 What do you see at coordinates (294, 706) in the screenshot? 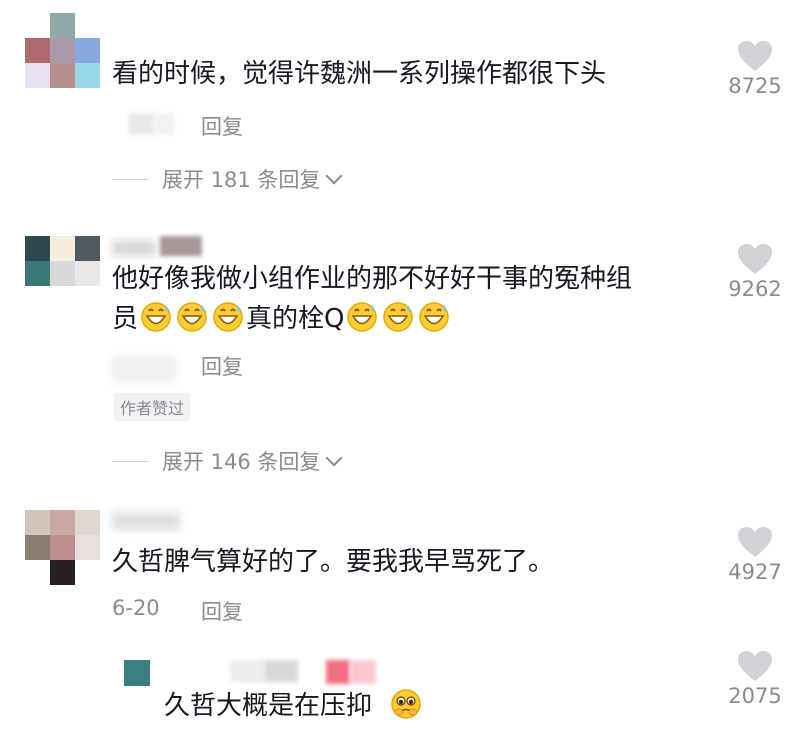
I see `sub-reply-text: 久哲大概是在压抑` at bounding box center [294, 706].